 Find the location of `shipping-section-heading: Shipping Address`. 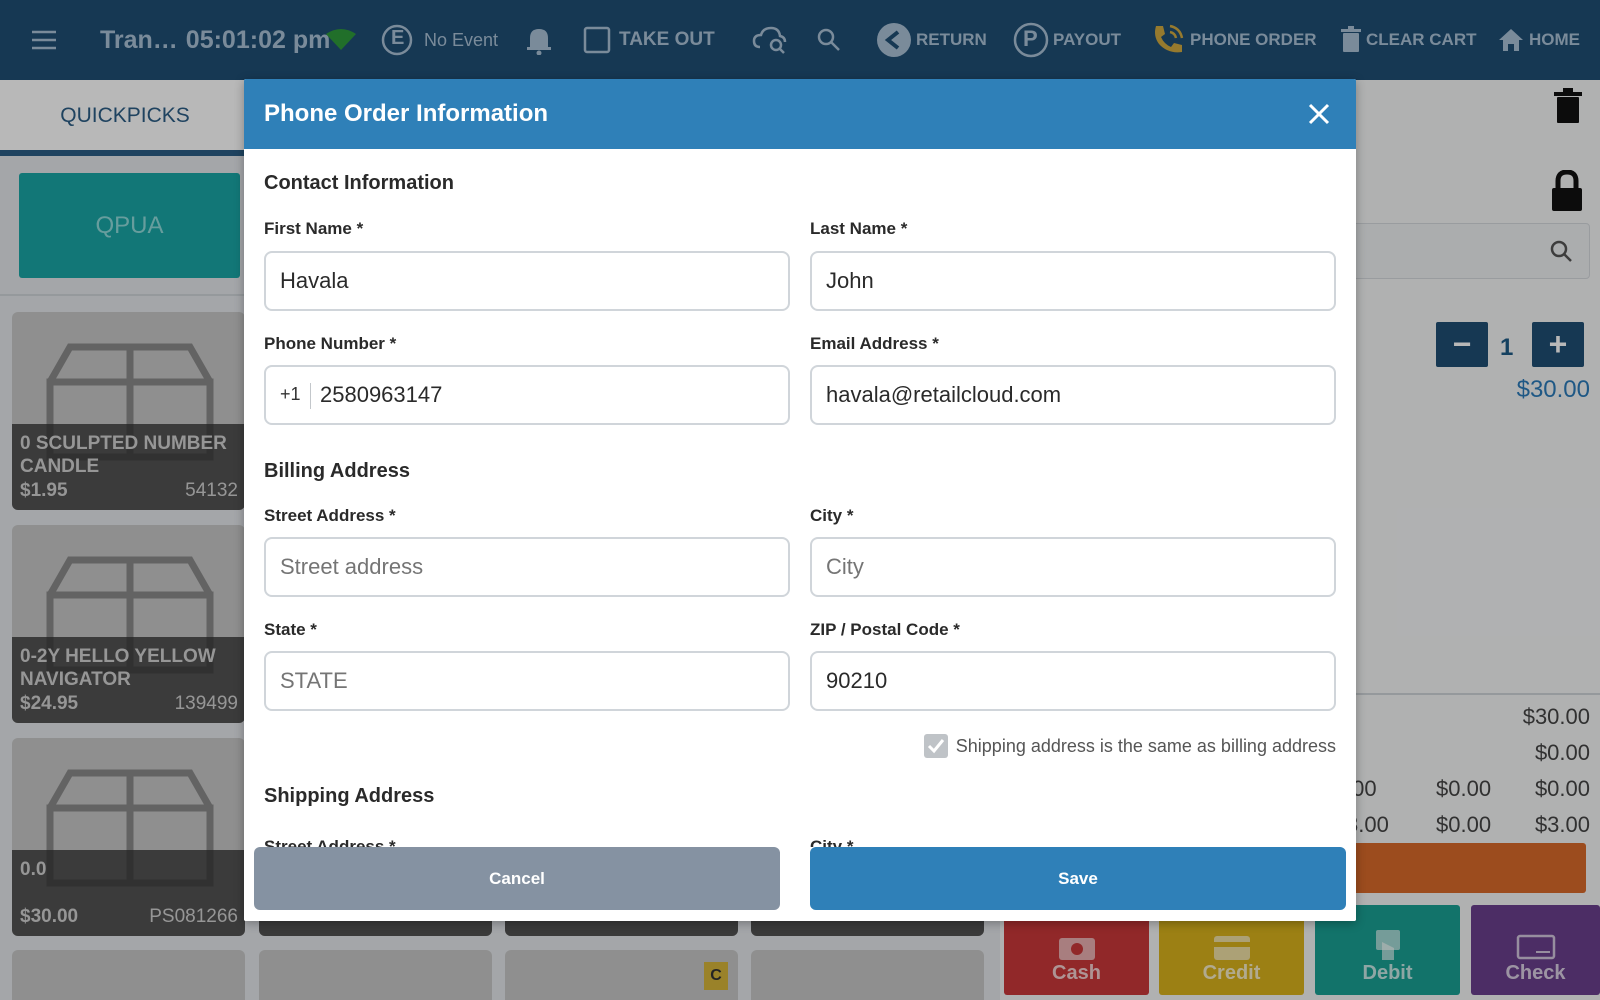

shipping-section-heading: Shipping Address is located at coordinates (349, 796).